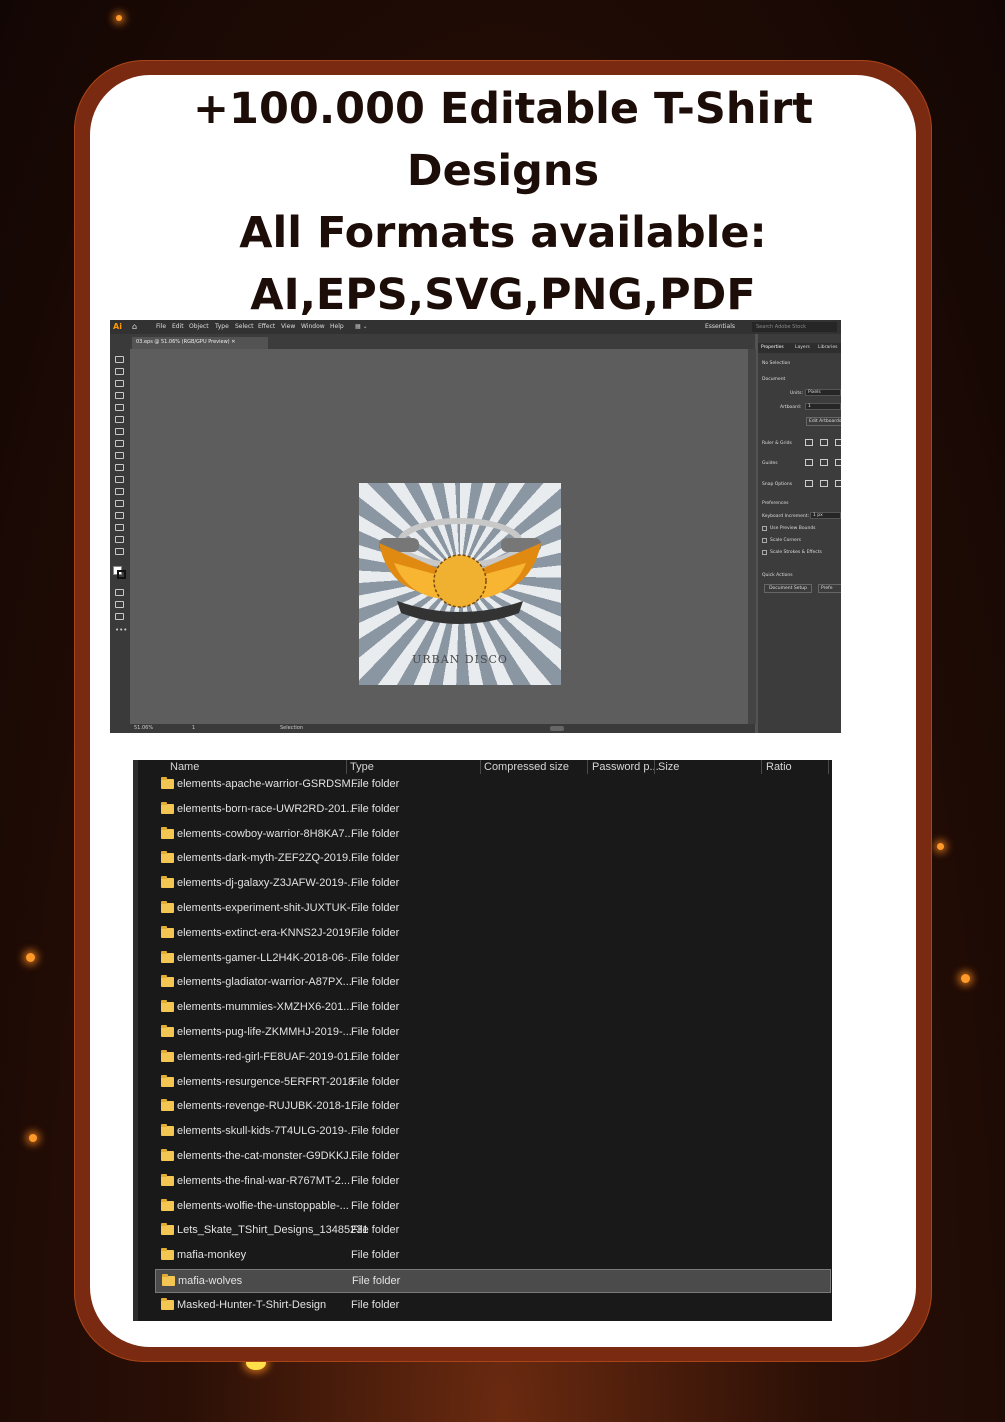 Image resolution: width=1005 pixels, height=1422 pixels. What do you see at coordinates (809, 462) in the screenshot?
I see `show-guides-icon` at bounding box center [809, 462].